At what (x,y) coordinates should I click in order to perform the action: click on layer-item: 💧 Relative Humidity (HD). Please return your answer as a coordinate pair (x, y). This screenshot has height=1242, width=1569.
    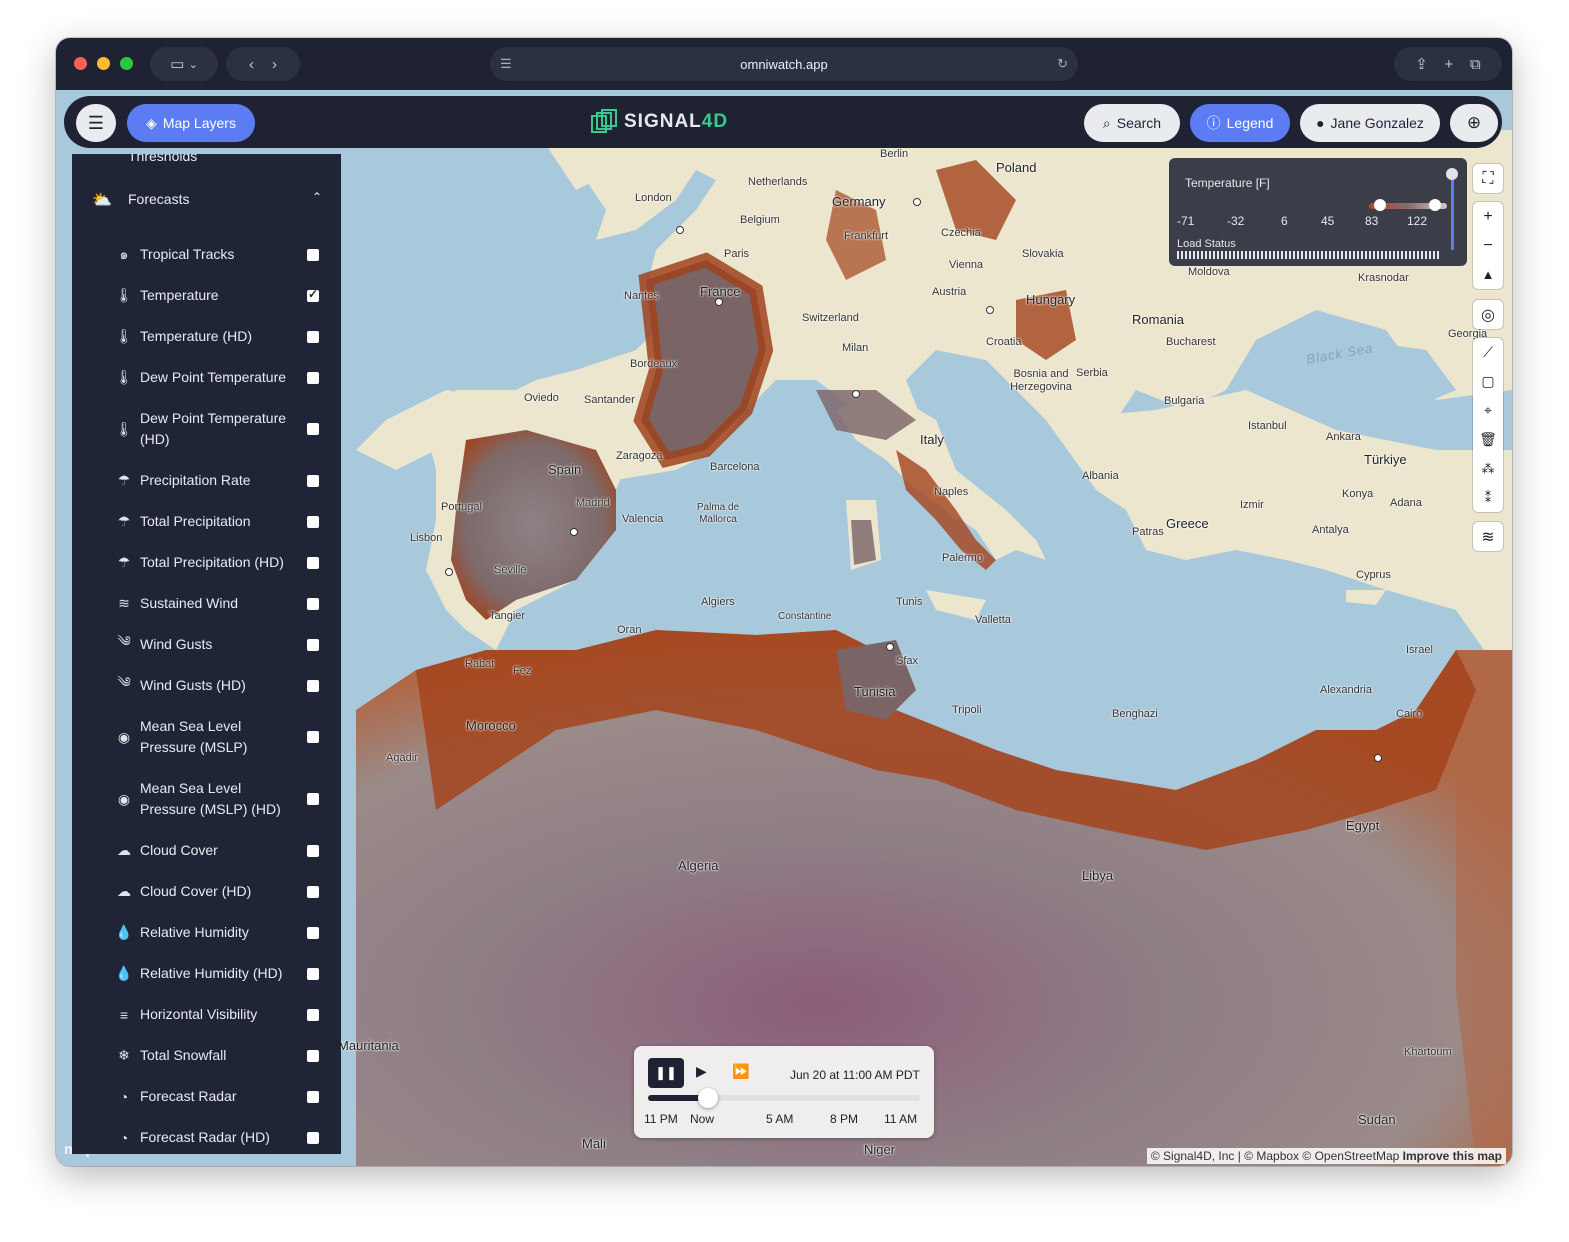
    Looking at the image, I should click on (206, 973).